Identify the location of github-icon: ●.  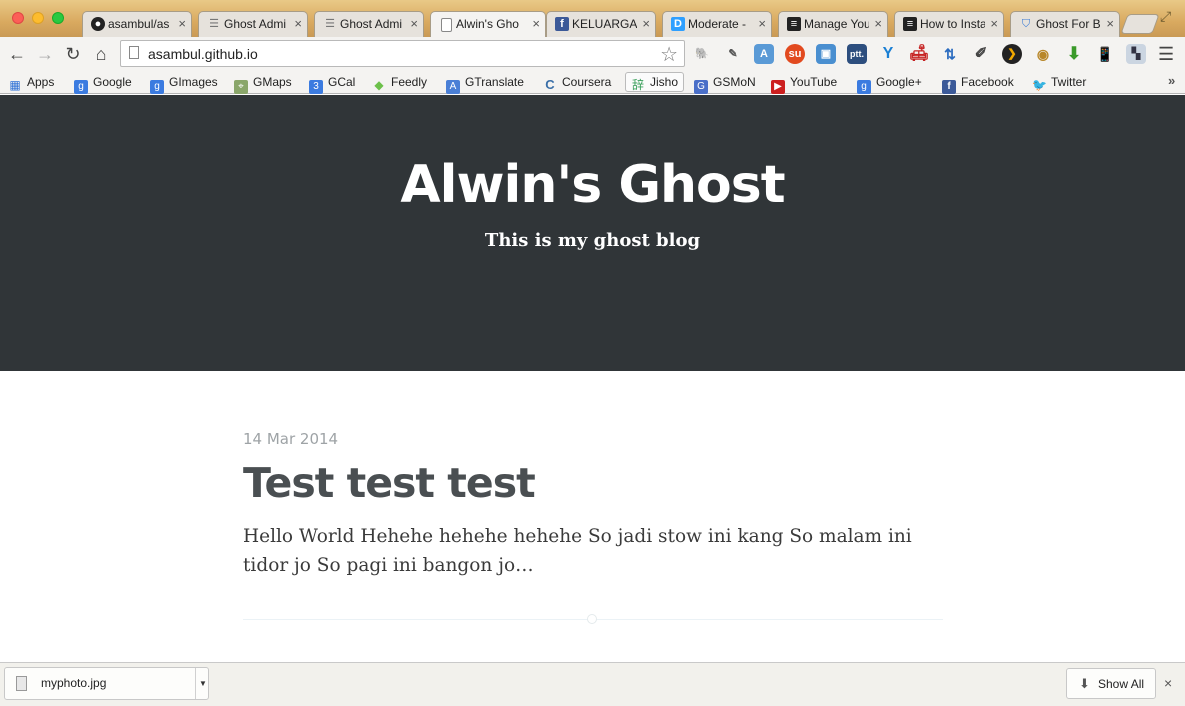
(98, 24).